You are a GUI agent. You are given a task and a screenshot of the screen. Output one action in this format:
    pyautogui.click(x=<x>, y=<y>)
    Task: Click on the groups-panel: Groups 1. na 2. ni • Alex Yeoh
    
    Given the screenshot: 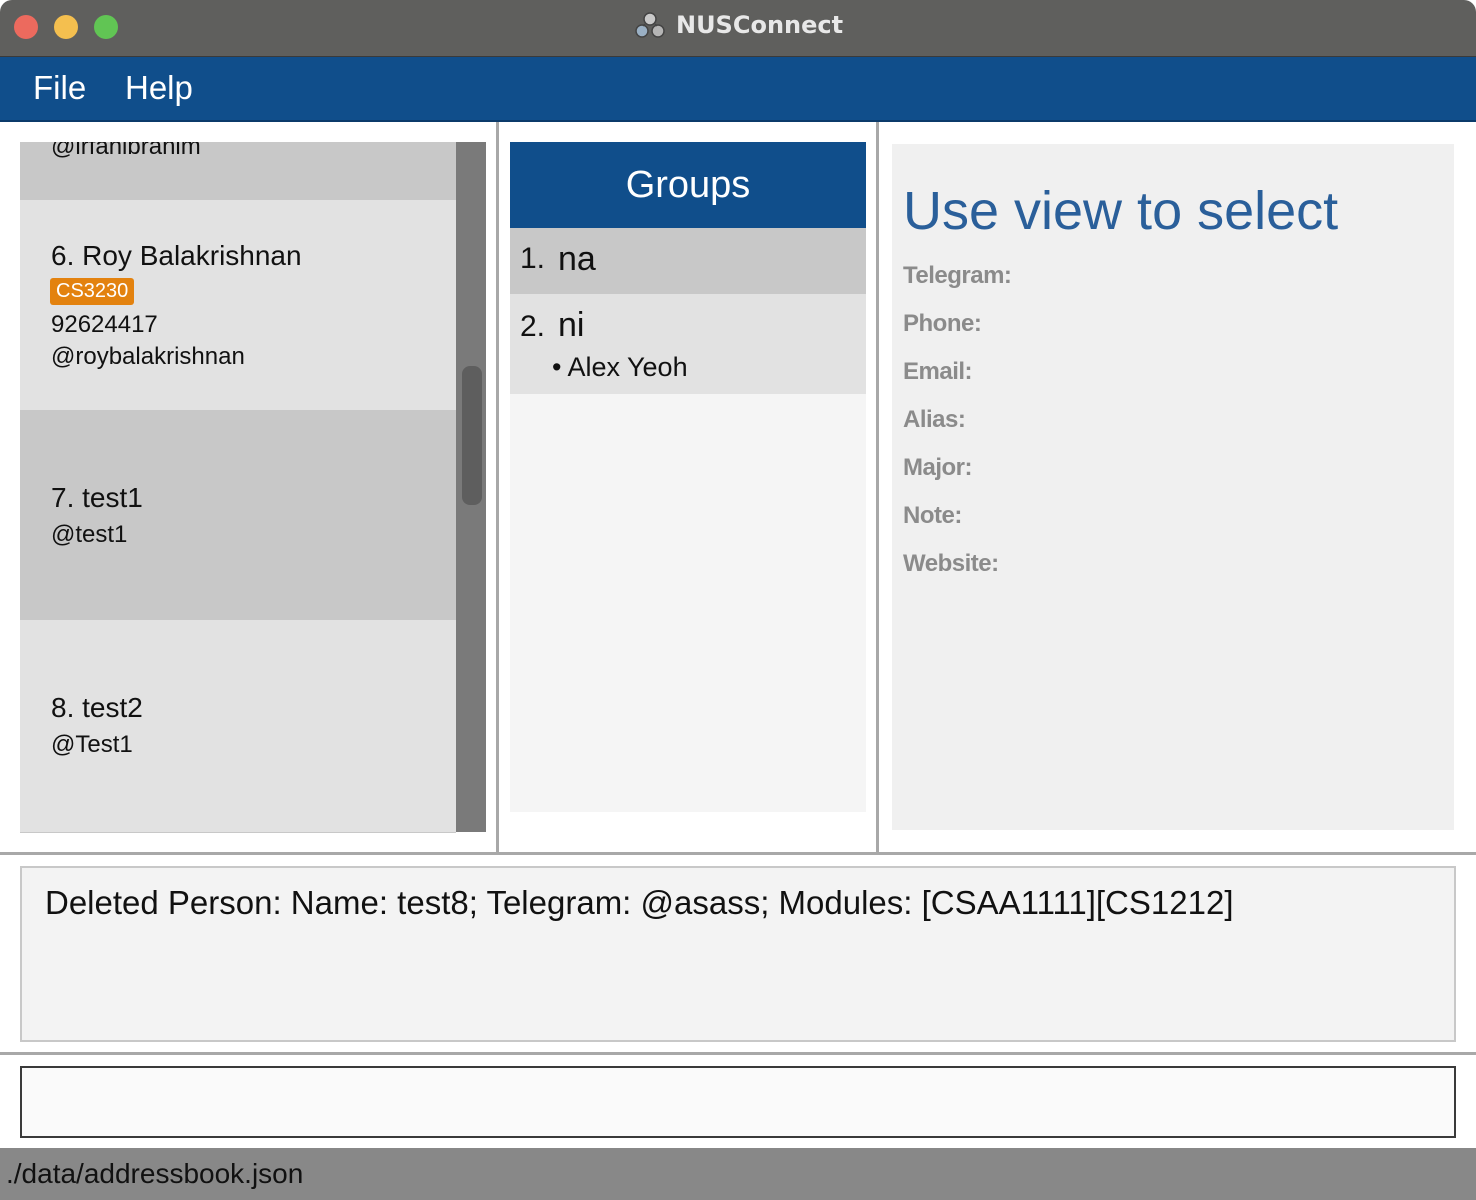 What is the action you would take?
    pyautogui.click(x=688, y=477)
    